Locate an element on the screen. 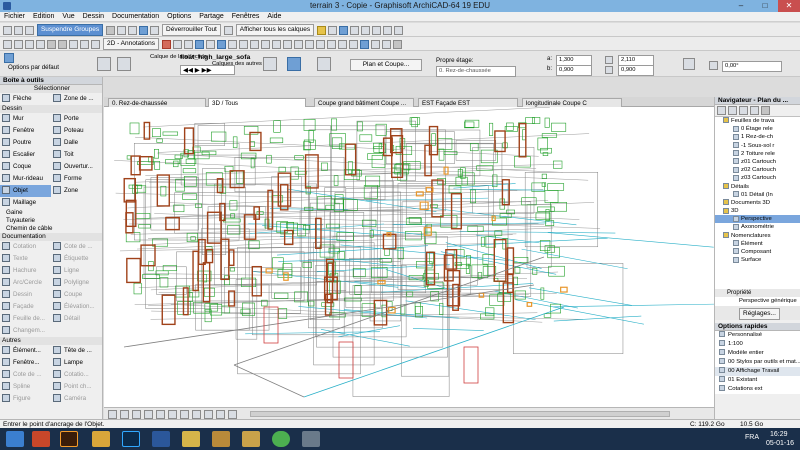 The image size is (800, 450). anchor-icon is located at coordinates (294, 64).